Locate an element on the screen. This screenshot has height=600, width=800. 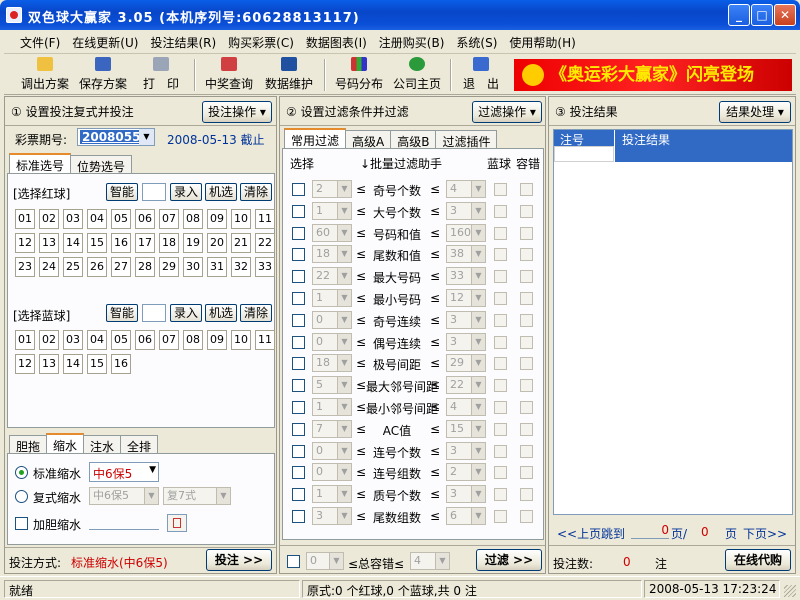
filter-min-select: 3 ▼ is located at coordinates (332, 516).